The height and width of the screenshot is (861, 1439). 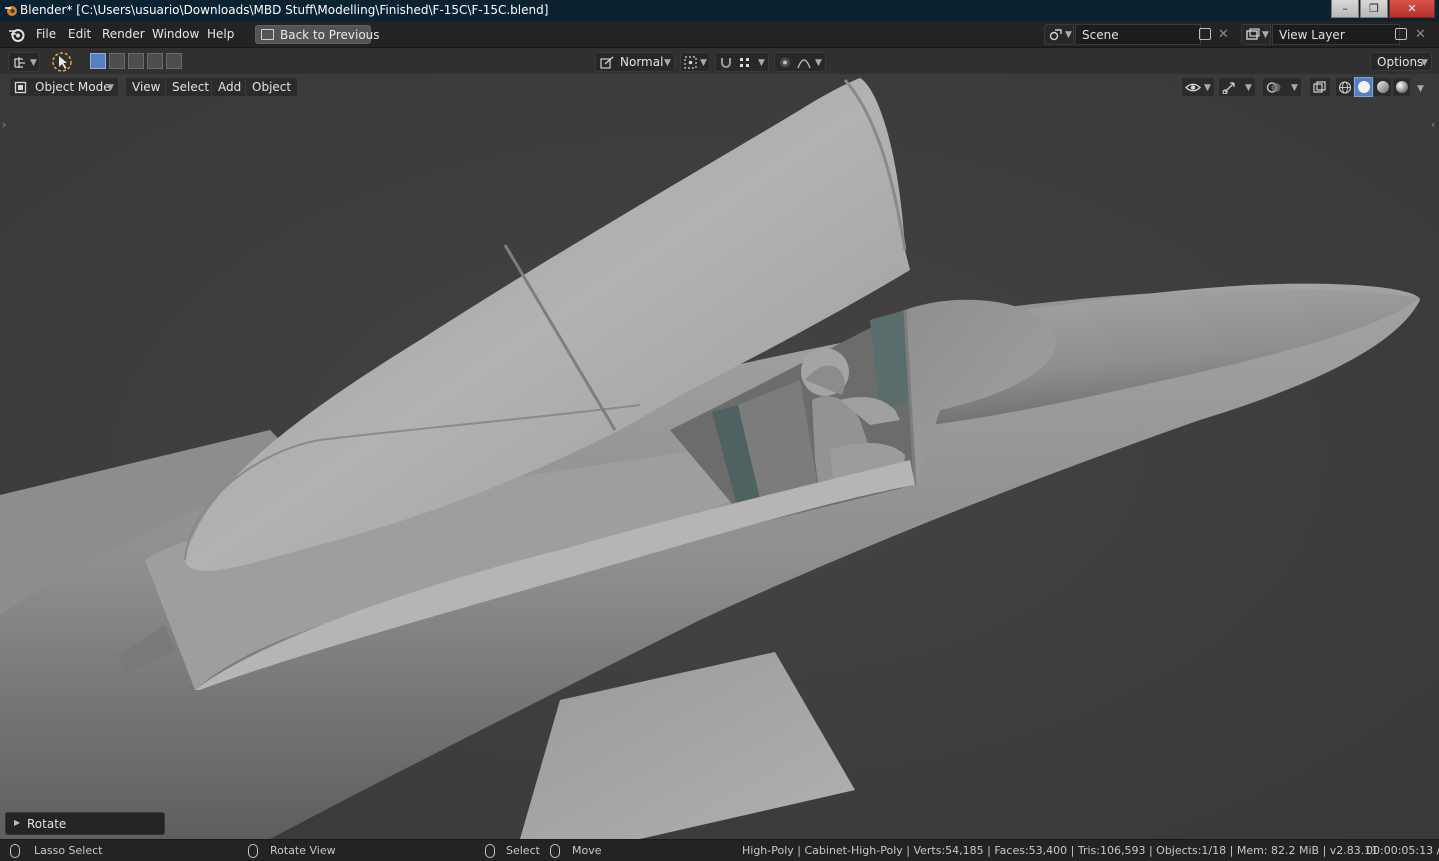 What do you see at coordinates (785, 62) in the screenshot?
I see `proportional-edit-icon` at bounding box center [785, 62].